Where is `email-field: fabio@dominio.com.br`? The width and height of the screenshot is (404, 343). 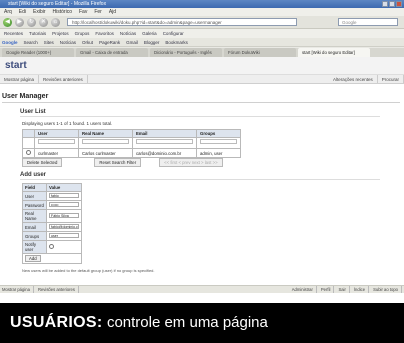 email-field: fabio@dominio.com.br is located at coordinates (64, 226).